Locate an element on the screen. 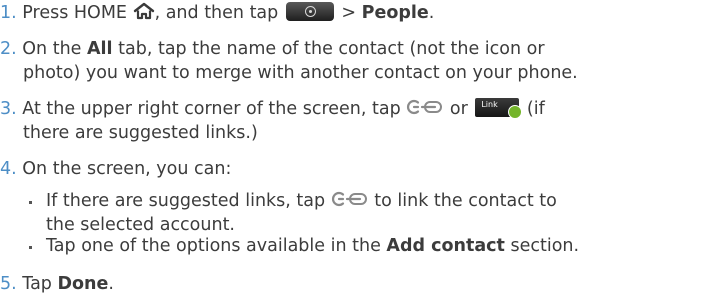 The image size is (704, 303). step-1: 1. Press HOME , and then tap > People. is located at coordinates (217, 13).